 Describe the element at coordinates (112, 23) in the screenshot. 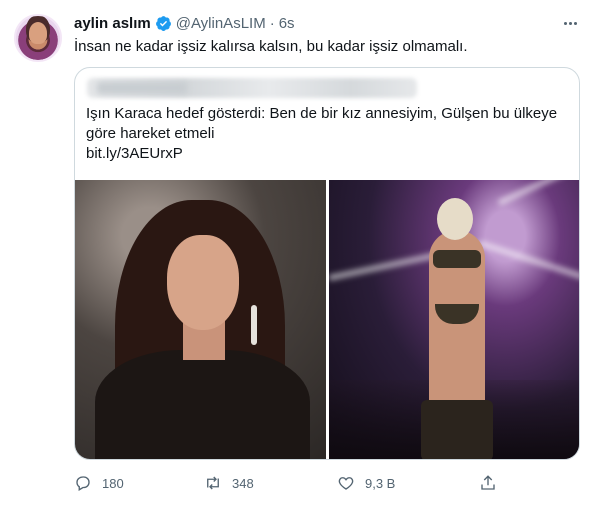

I see `author-name: aylin aslım` at that location.